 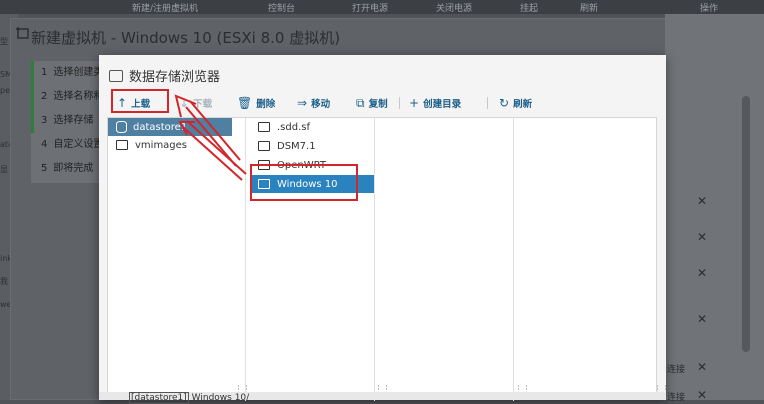 What do you see at coordinates (212, 150) in the screenshot?
I see `annotation-arrow` at bounding box center [212, 150].